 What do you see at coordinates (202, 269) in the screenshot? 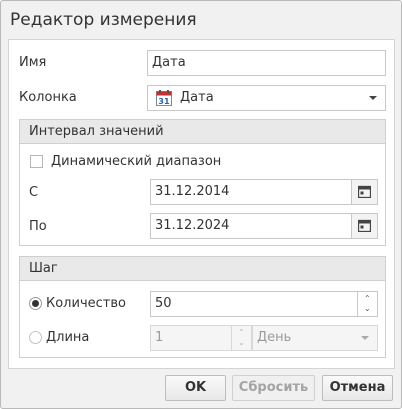
I see `step-group-header: Шаг` at bounding box center [202, 269].